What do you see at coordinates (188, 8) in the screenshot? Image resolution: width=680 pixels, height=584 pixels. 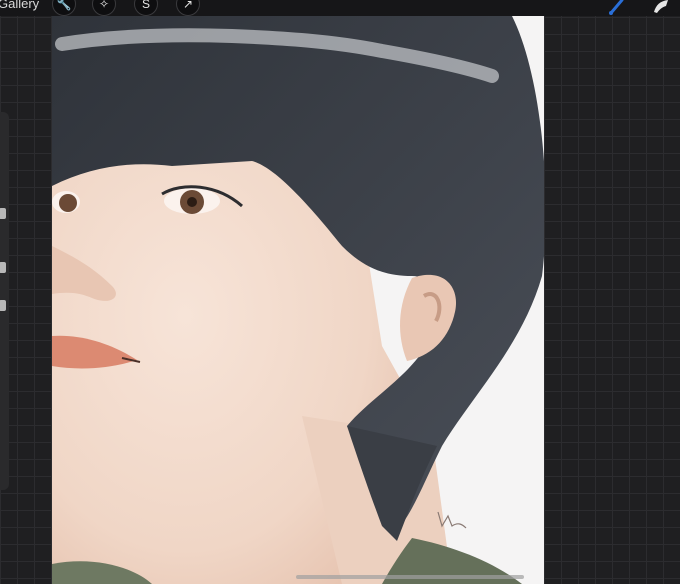 I see `transform-arrow-icon: ↗` at bounding box center [188, 8].